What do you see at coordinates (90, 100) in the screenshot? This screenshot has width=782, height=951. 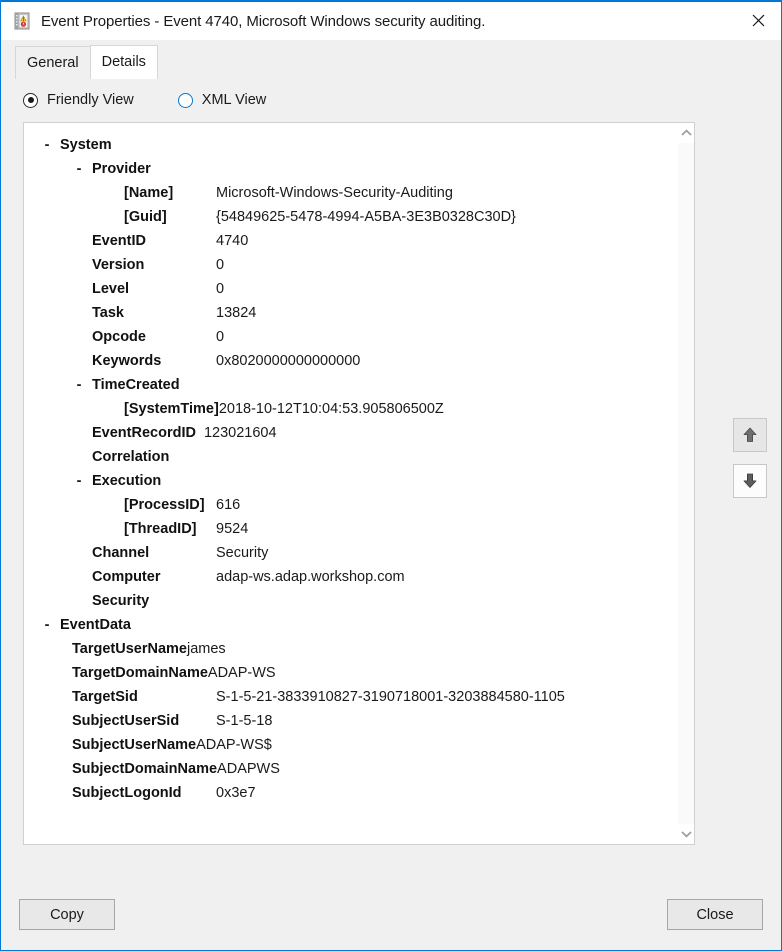 I see `radio-label-friendly: Friendly View` at bounding box center [90, 100].